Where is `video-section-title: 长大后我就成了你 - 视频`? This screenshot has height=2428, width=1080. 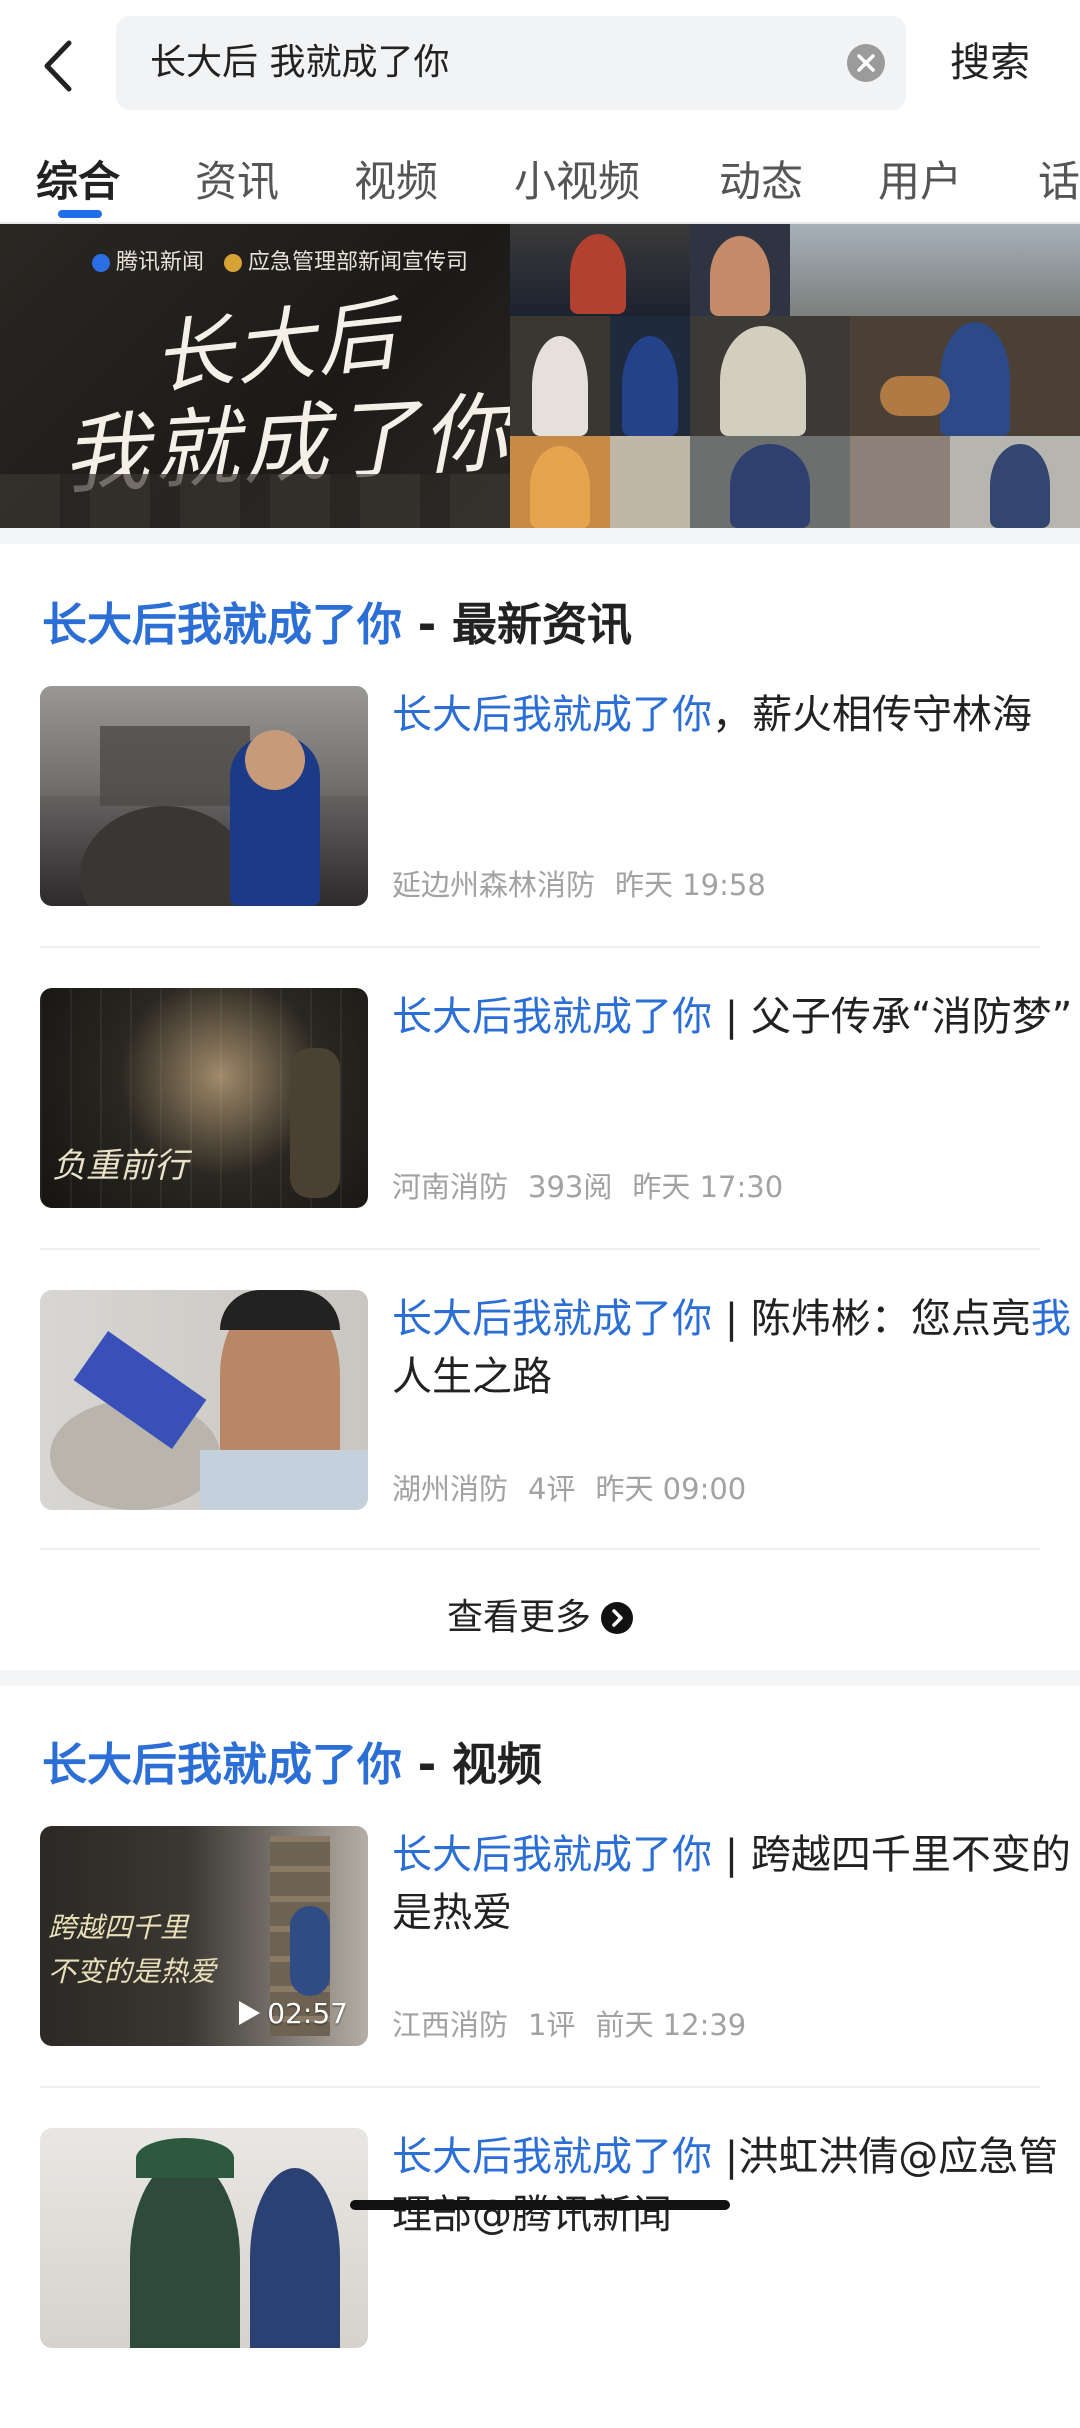 video-section-title: 长大后我就成了你 - 视频 is located at coordinates (292, 1760).